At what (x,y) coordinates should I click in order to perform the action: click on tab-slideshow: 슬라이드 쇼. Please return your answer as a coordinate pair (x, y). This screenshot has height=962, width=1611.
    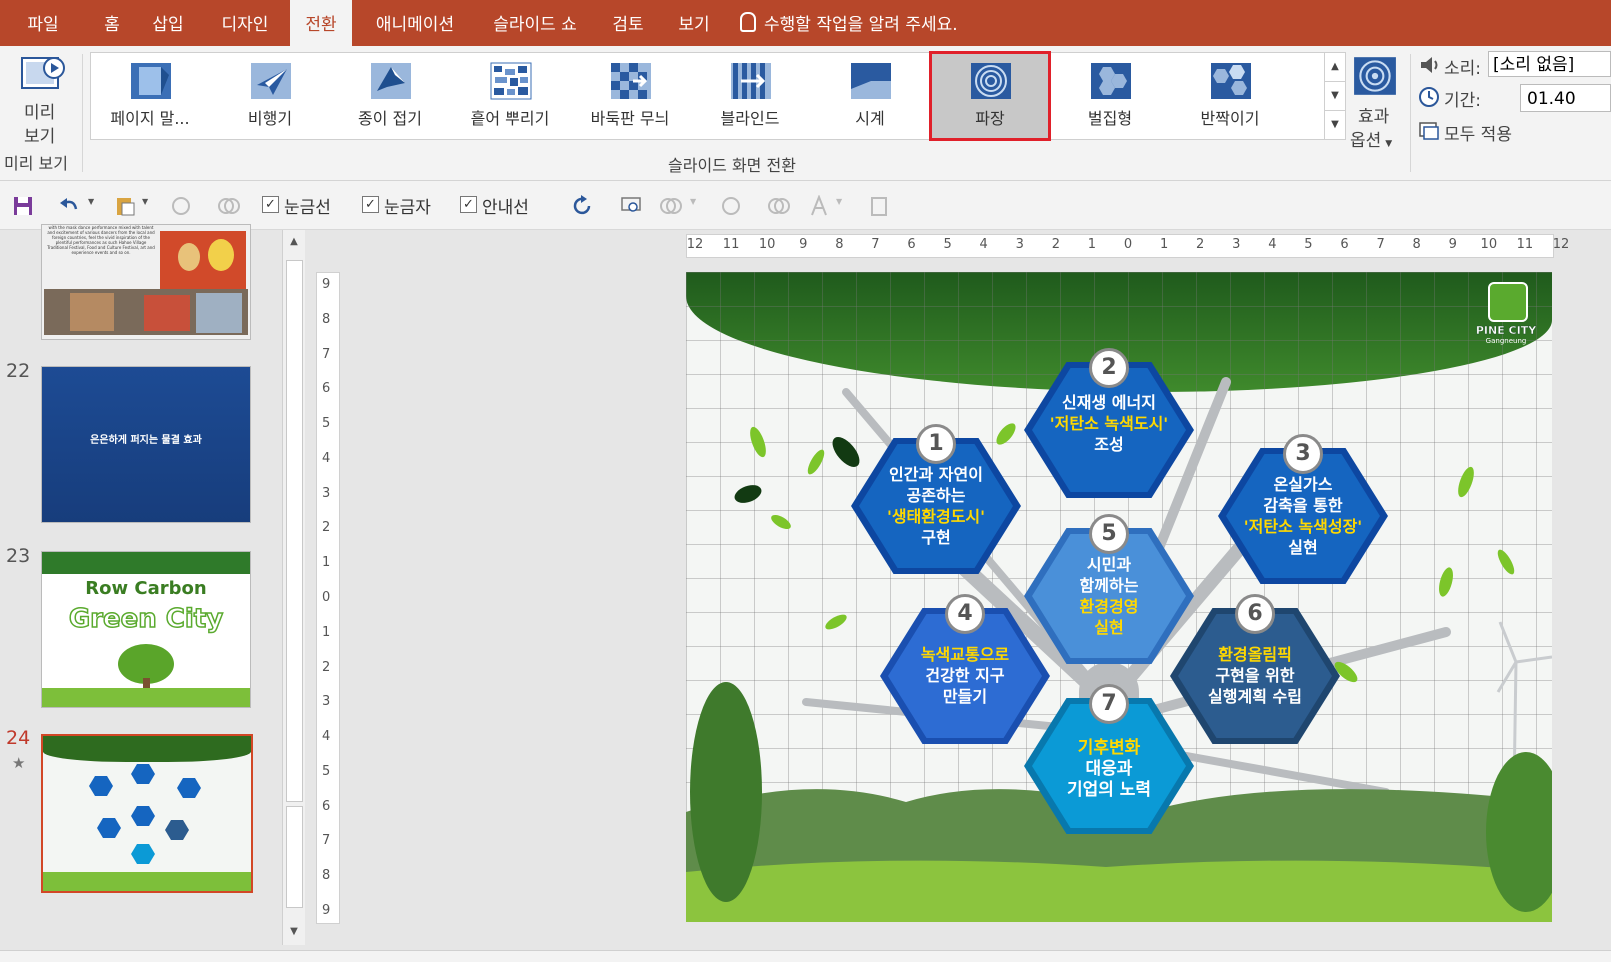
    Looking at the image, I should click on (535, 23).